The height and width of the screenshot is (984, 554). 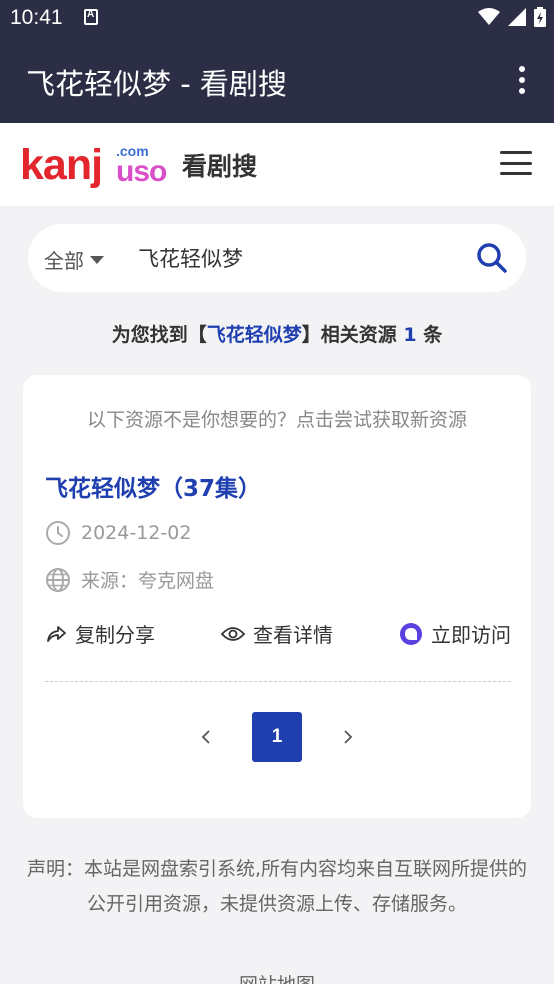 I want to click on visit-now-button: 立即访问, so click(x=455, y=633).